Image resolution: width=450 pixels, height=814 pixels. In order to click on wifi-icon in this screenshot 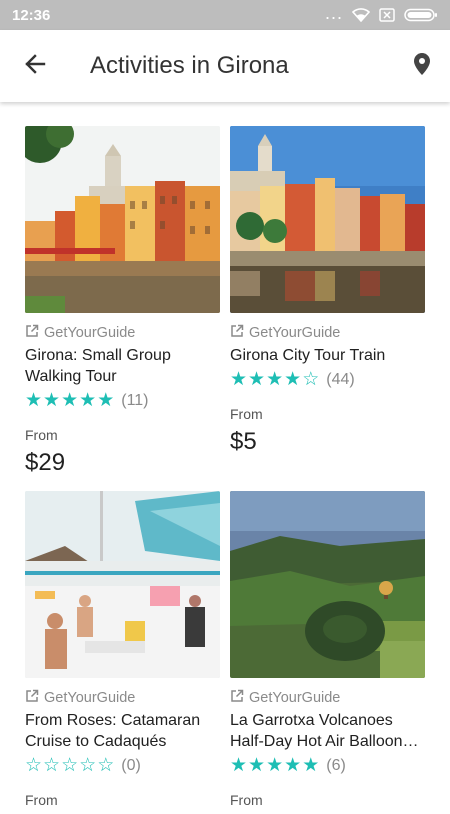, I will do `click(361, 15)`.